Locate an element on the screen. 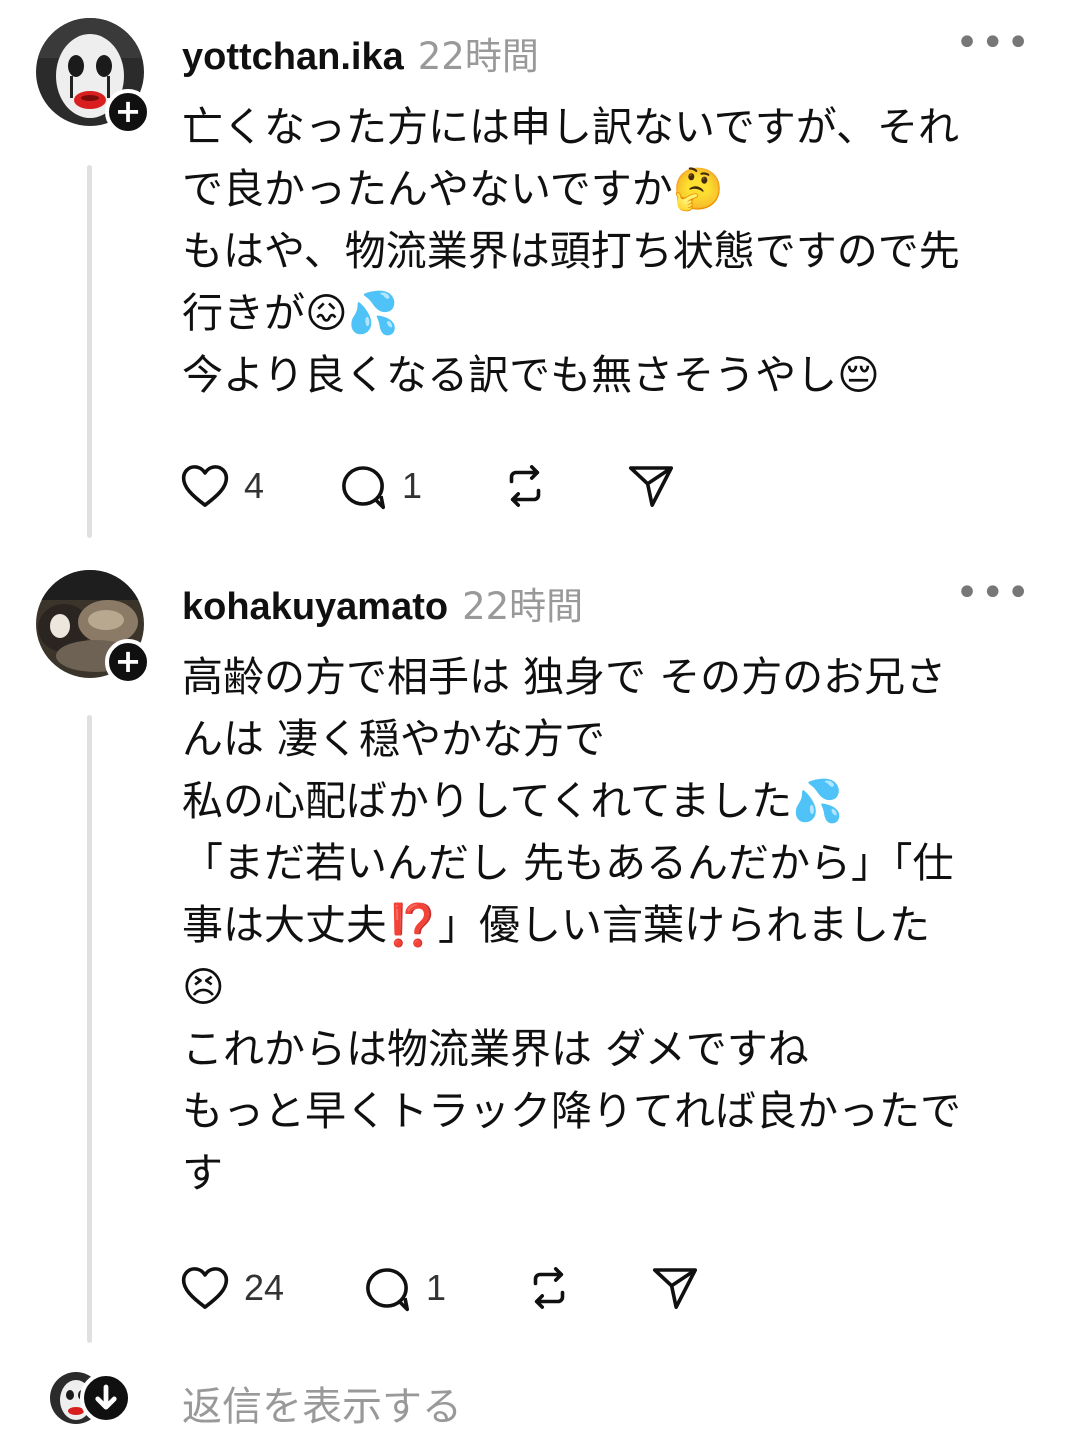  arrow-down-icon is located at coordinates (106, 1397).